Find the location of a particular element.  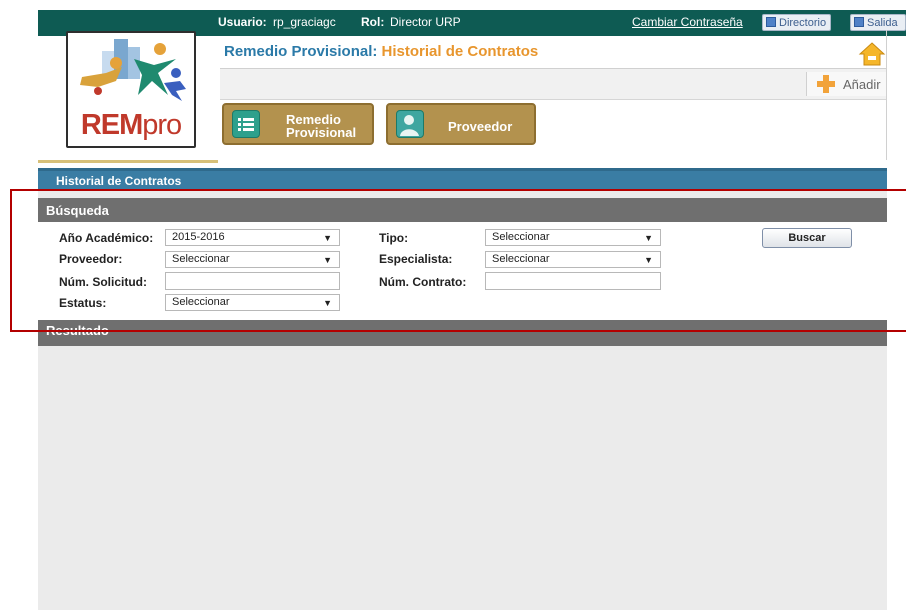

person-icon is located at coordinates (410, 124).